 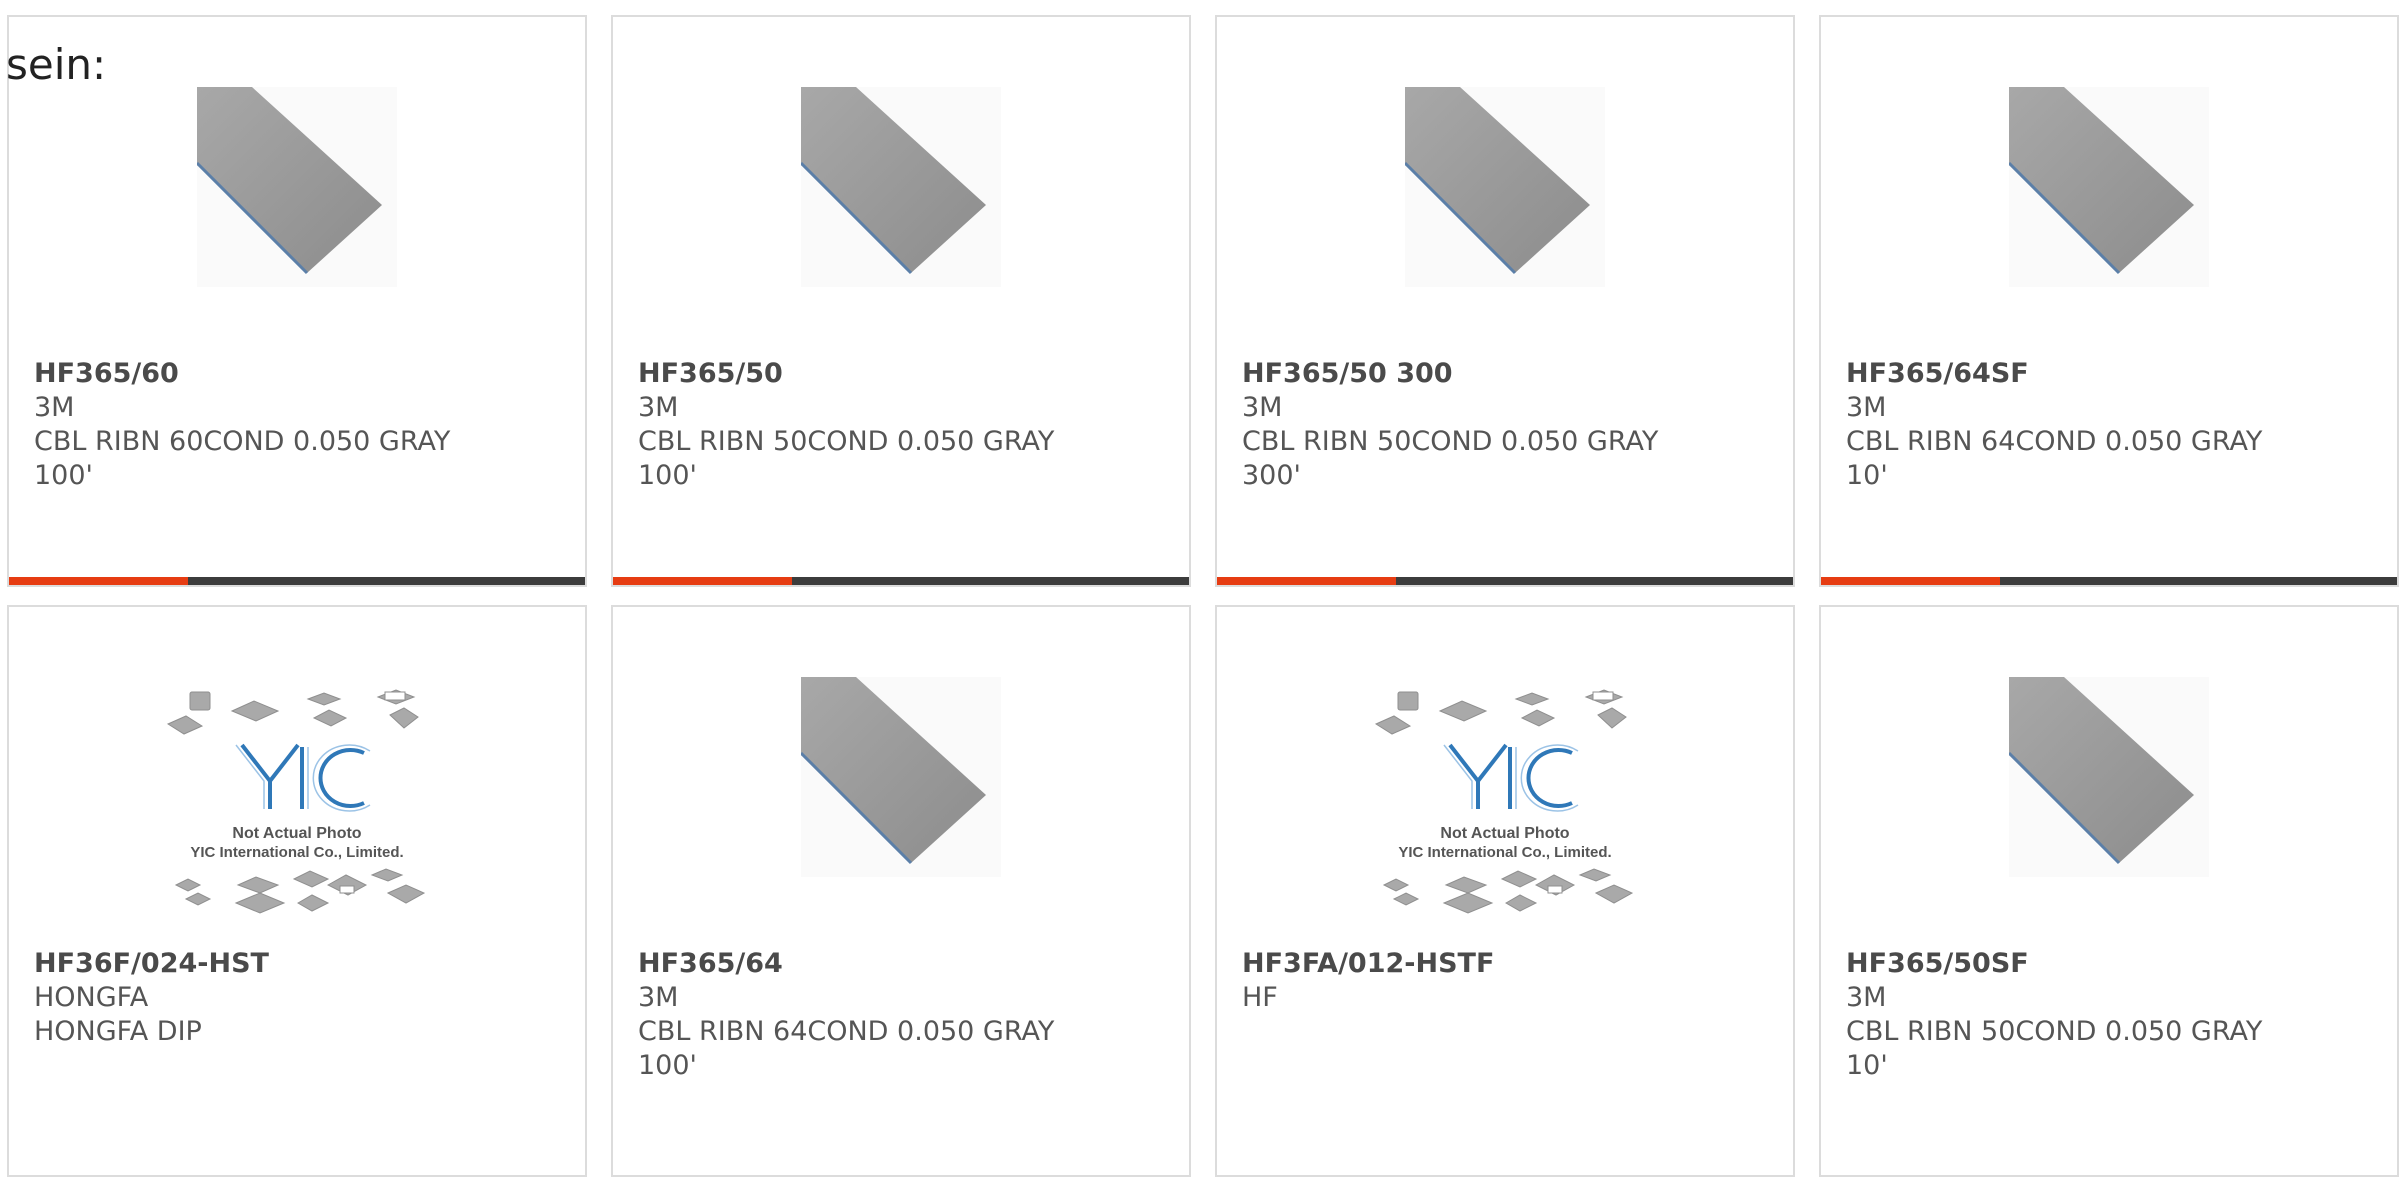 I want to click on part-number: HF365/50, so click(x=903, y=374).